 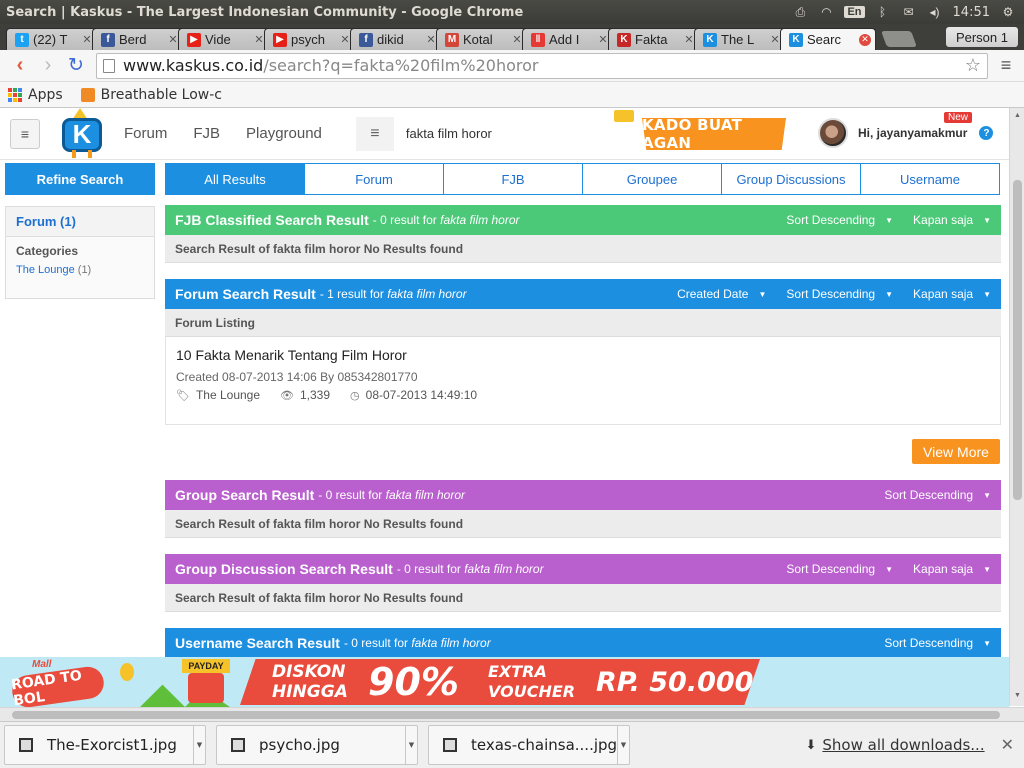 What do you see at coordinates (930, 179) in the screenshot?
I see `tab-username: Username` at bounding box center [930, 179].